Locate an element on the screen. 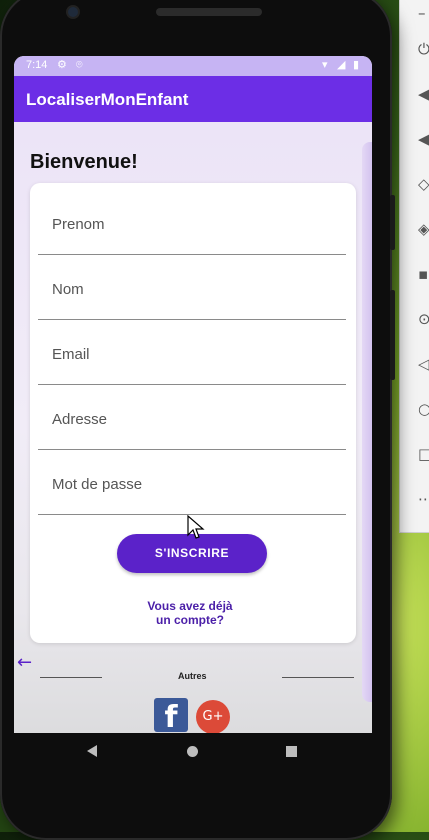 The image size is (429, 840). app-title: LocaliserMonEnfant is located at coordinates (107, 99).